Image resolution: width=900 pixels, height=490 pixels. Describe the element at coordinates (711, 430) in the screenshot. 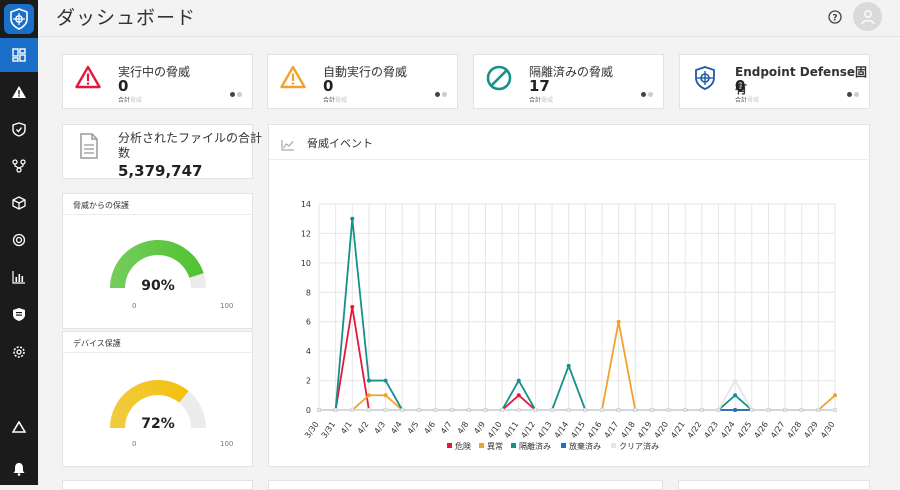

I see `x-tick-label: 4/23` at that location.